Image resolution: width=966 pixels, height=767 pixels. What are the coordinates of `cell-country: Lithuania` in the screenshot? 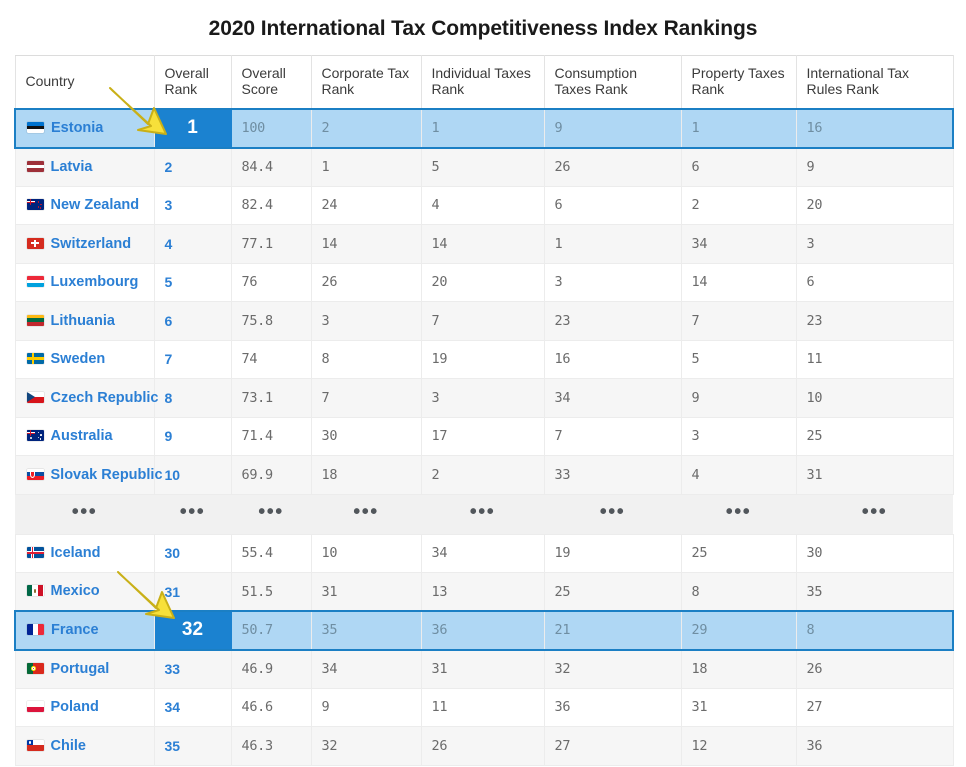 It's located at (84, 321).